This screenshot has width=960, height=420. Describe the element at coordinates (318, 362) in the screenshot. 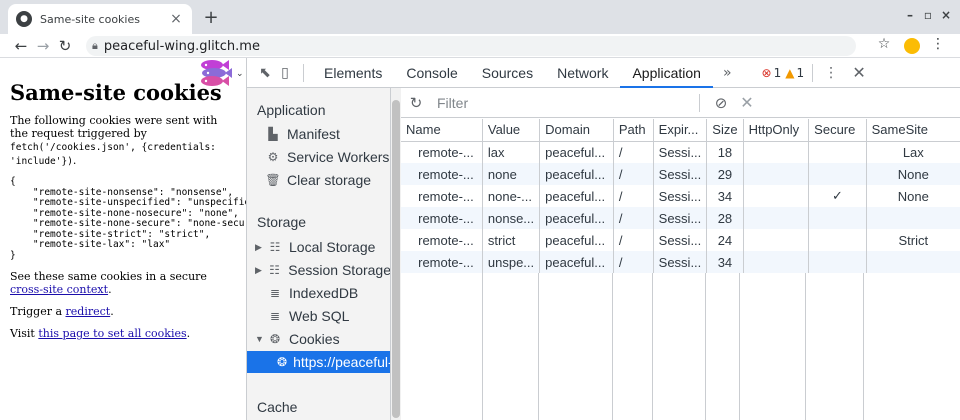

I see `sidebar-item-cookie-origin: ❂ https://peaceful-wing.glitch.me` at that location.